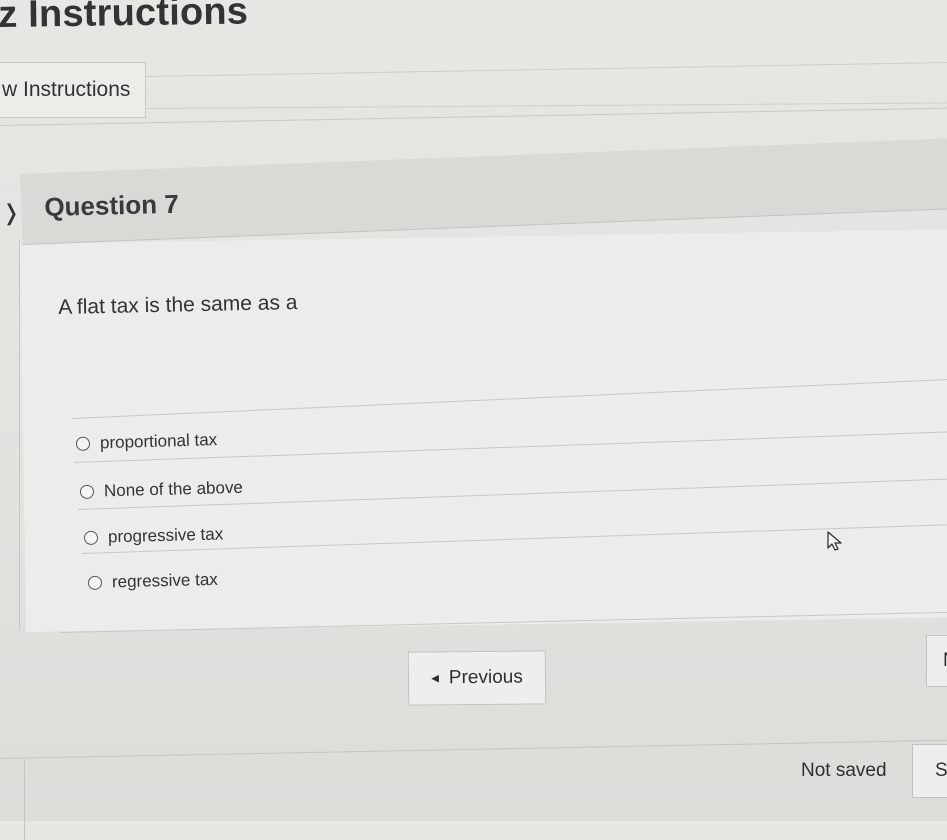  I want to click on answer-option-label: None of the above, so click(173, 489).